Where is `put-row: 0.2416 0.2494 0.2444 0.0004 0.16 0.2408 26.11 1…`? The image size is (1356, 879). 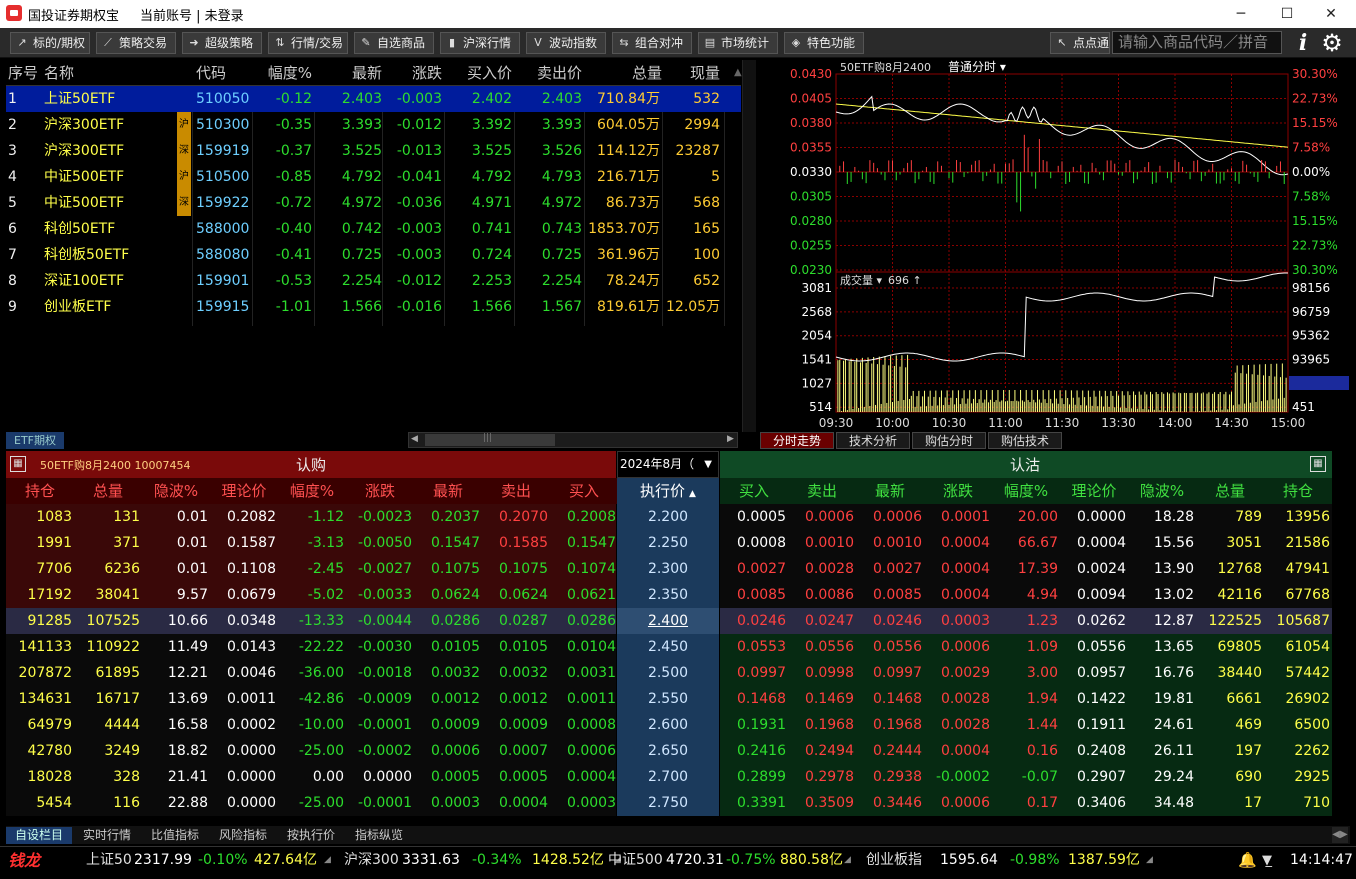 put-row: 0.2416 0.2494 0.2444 0.0004 0.16 0.2408 26.11 1… is located at coordinates (1026, 751).